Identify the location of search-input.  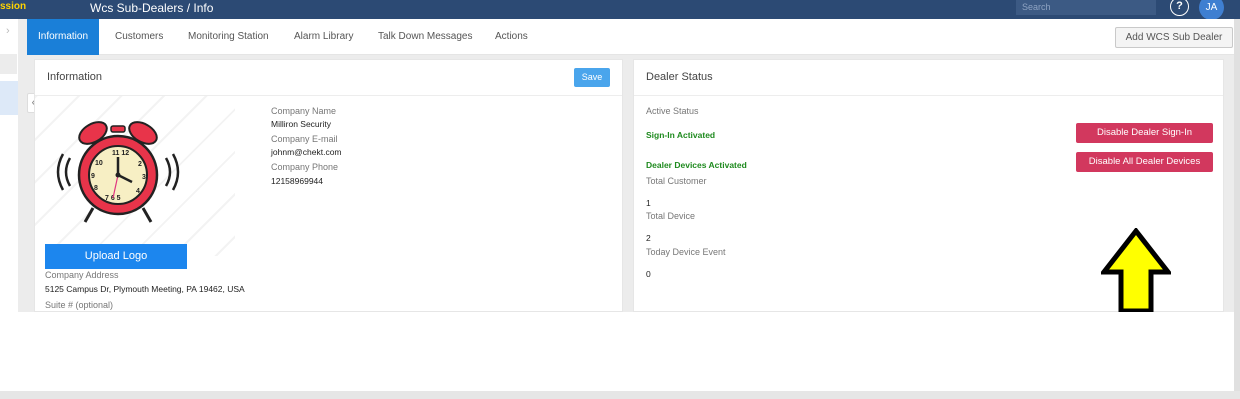
(1086, 7).